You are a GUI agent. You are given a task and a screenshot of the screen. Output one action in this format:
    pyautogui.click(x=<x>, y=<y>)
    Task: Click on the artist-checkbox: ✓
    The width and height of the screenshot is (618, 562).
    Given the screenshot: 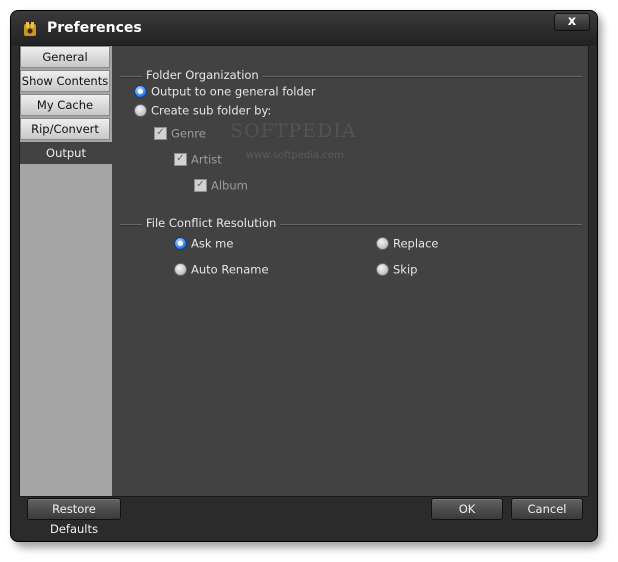 What is the action you would take?
    pyautogui.click(x=180, y=159)
    